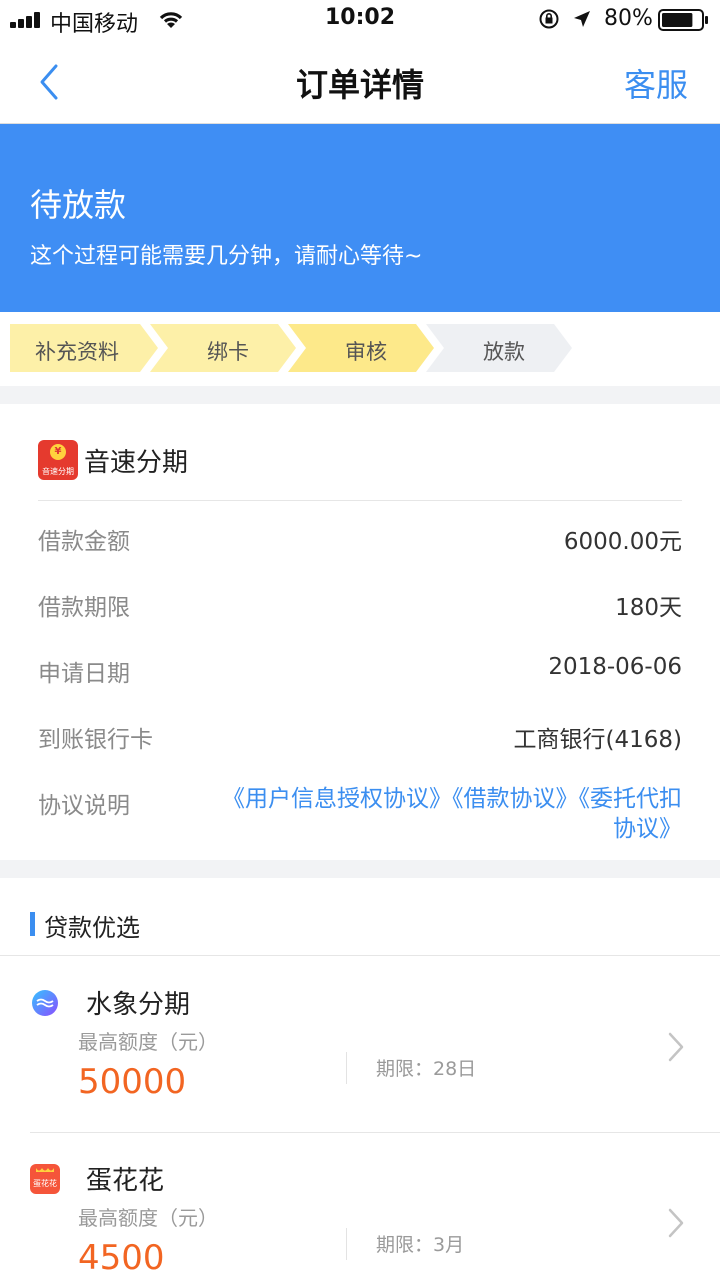 This screenshot has width=720, height=1280. What do you see at coordinates (615, 667) in the screenshot?
I see `info-value: 2018-06-06` at bounding box center [615, 667].